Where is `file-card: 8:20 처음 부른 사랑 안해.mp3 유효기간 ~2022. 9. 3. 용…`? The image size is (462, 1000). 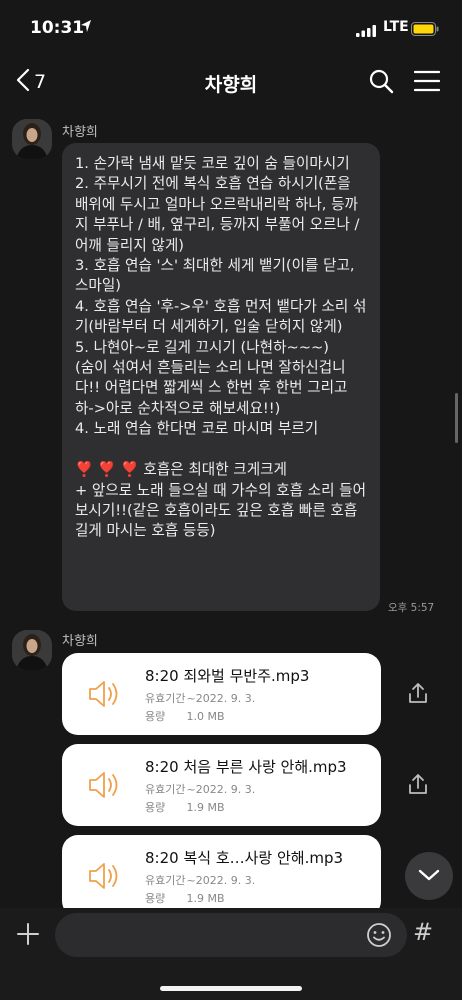 file-card: 8:20 처음 부른 사랑 안해.mp3 유효기간 ~2022. 9. 3. 용… is located at coordinates (221, 785).